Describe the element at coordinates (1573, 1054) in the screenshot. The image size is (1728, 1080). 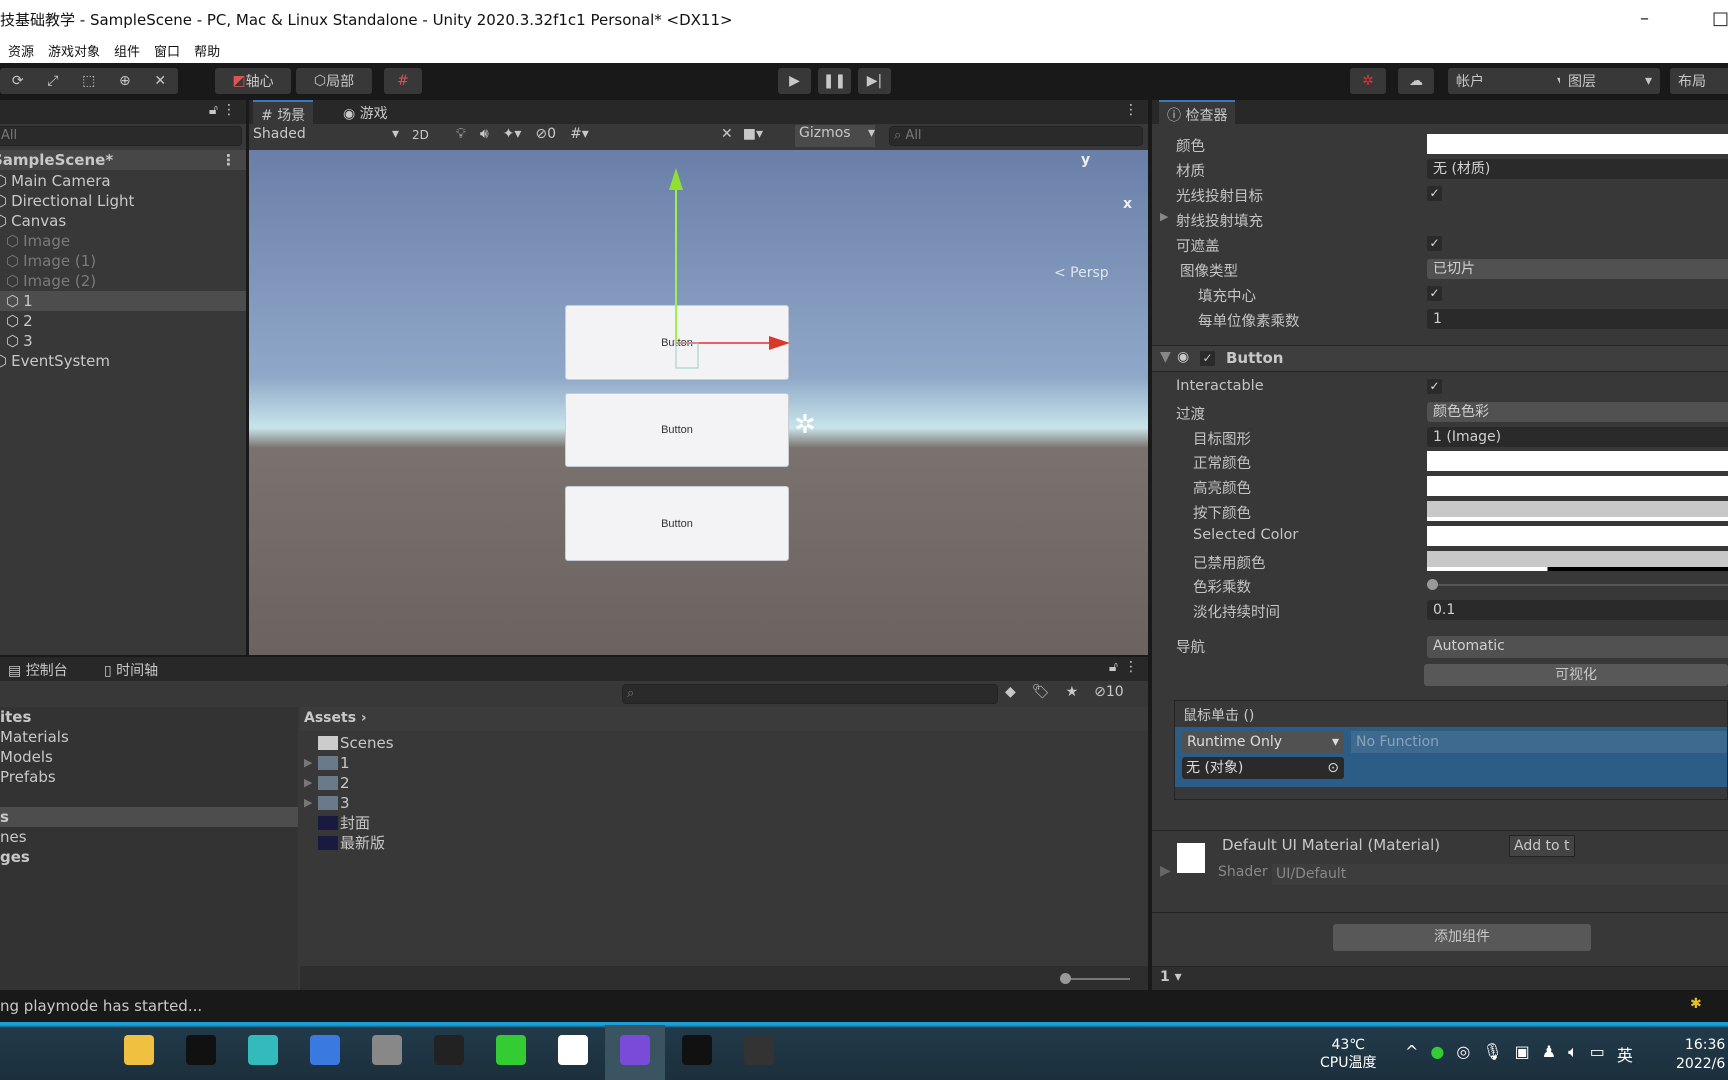
I see `volume-icon: 🔈︎` at that location.